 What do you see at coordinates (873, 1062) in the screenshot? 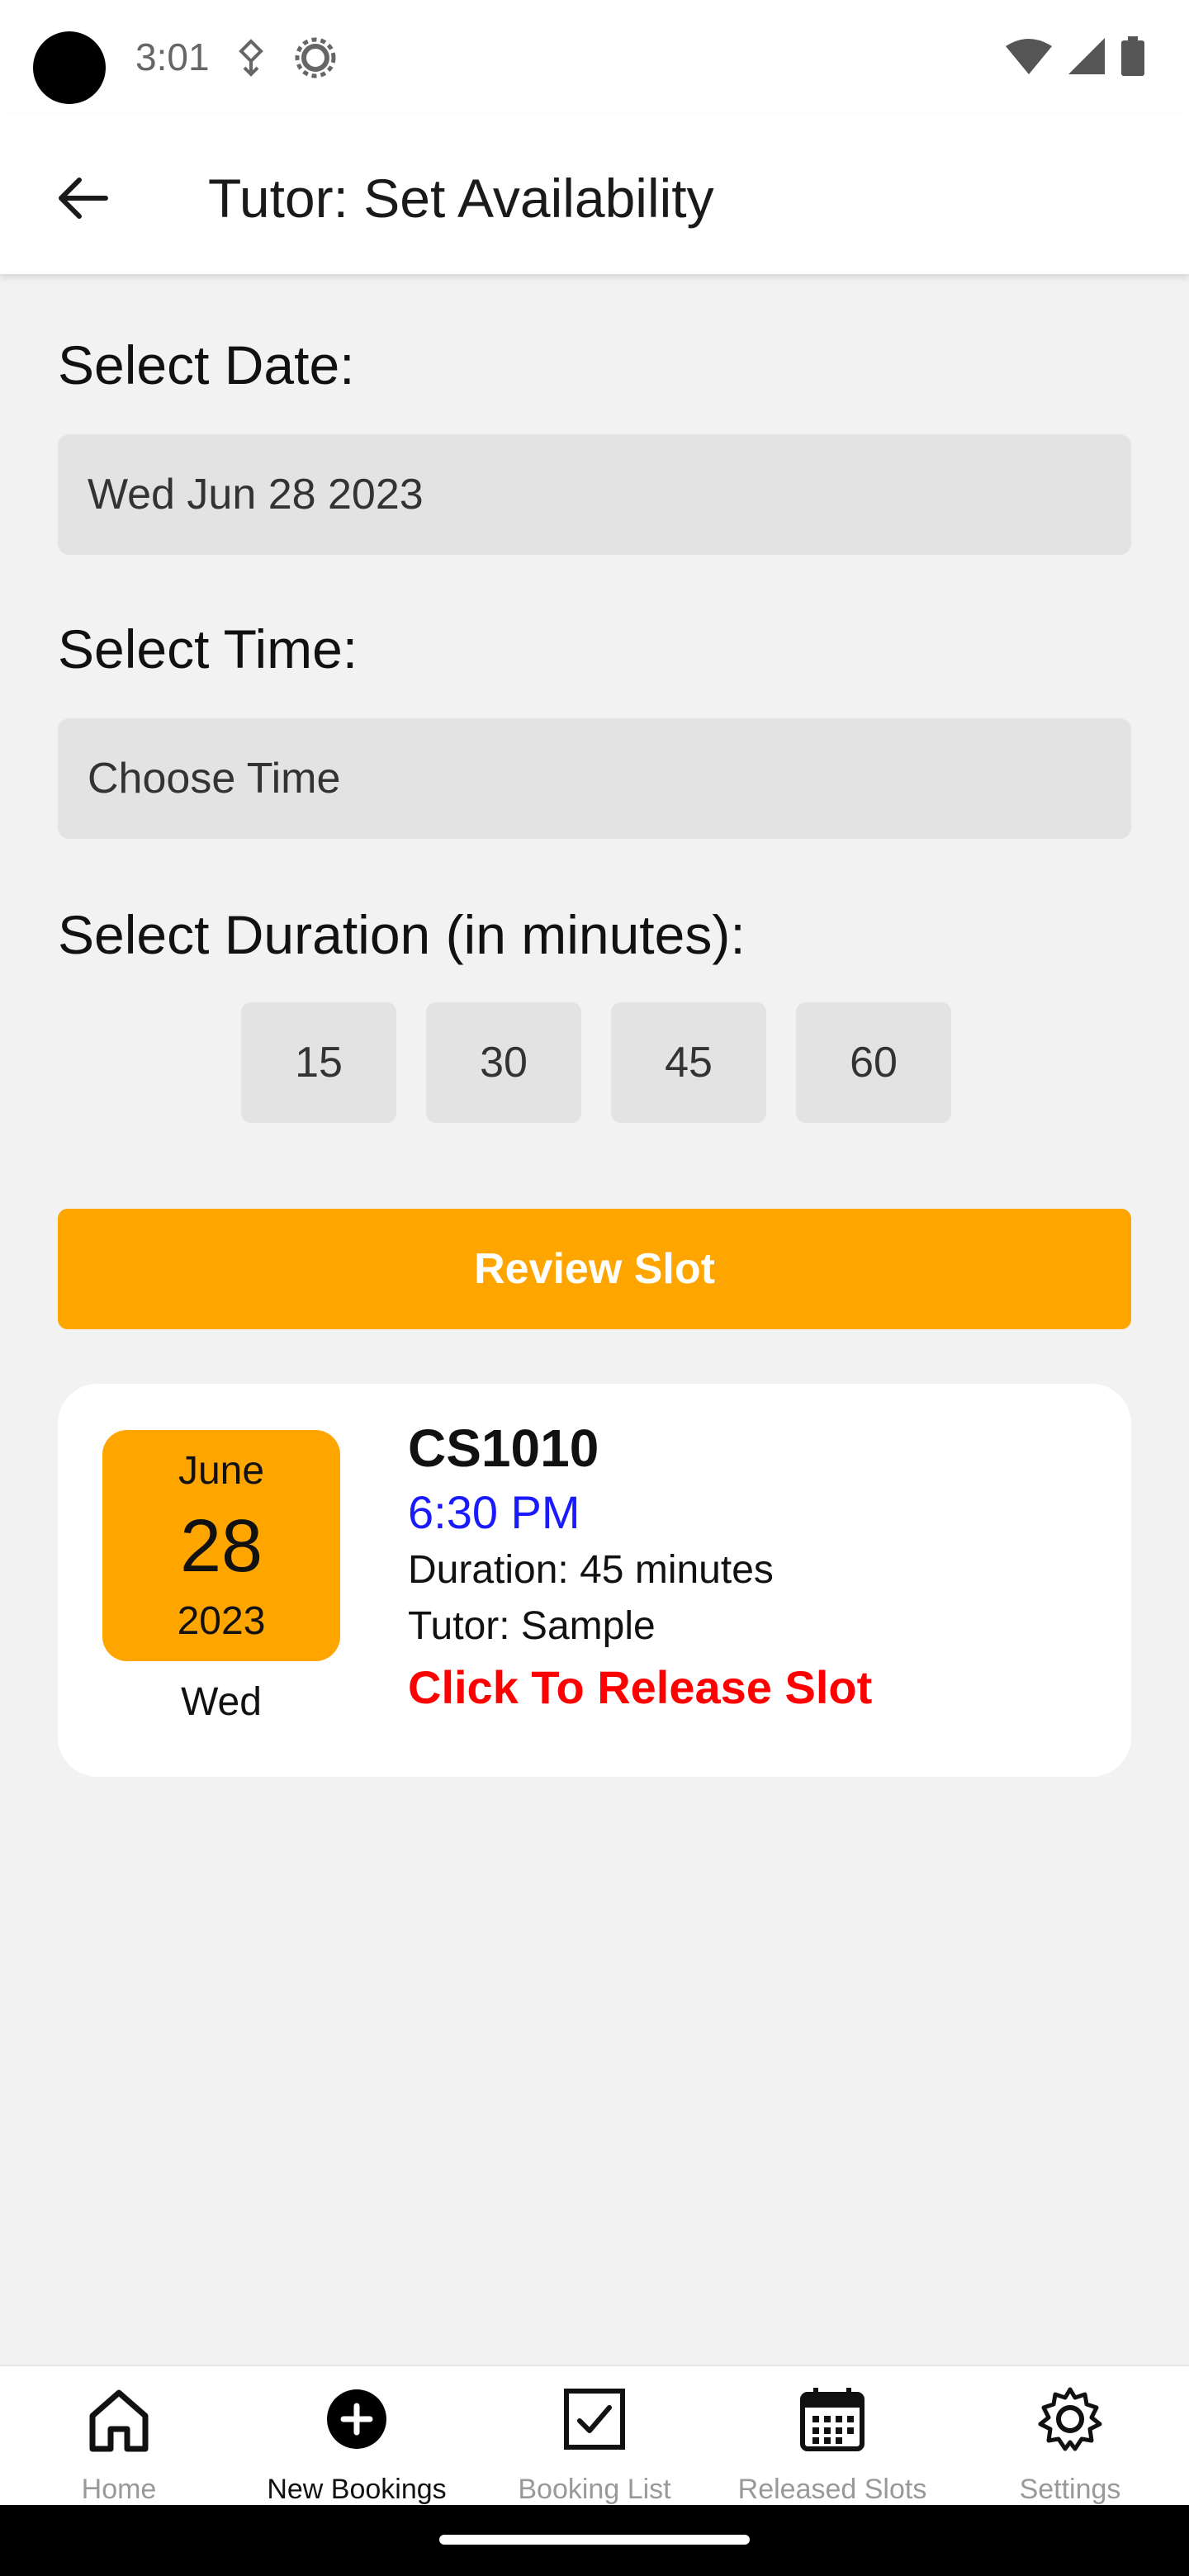
I see `duration-60-button: 60` at bounding box center [873, 1062].